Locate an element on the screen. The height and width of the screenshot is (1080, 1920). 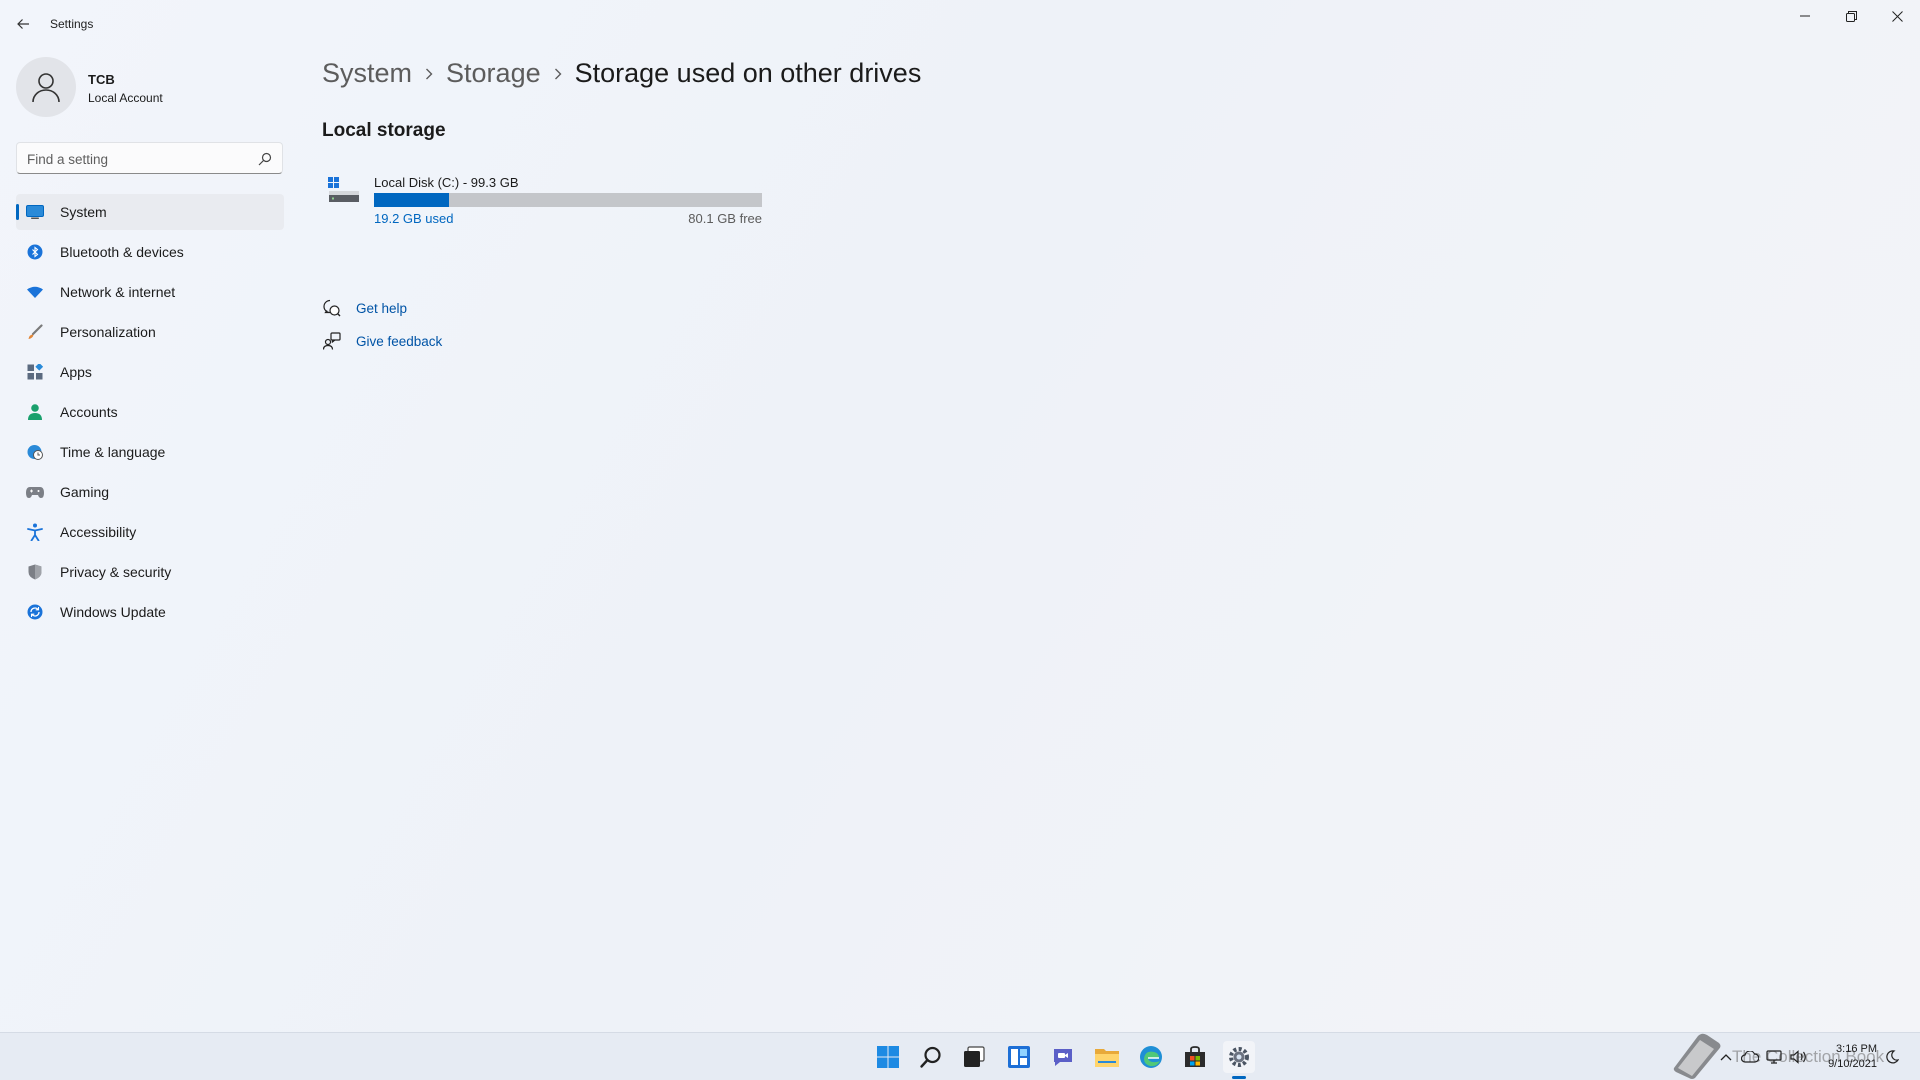
breadcrumb-storage: Storage is located at coordinates (493, 73).